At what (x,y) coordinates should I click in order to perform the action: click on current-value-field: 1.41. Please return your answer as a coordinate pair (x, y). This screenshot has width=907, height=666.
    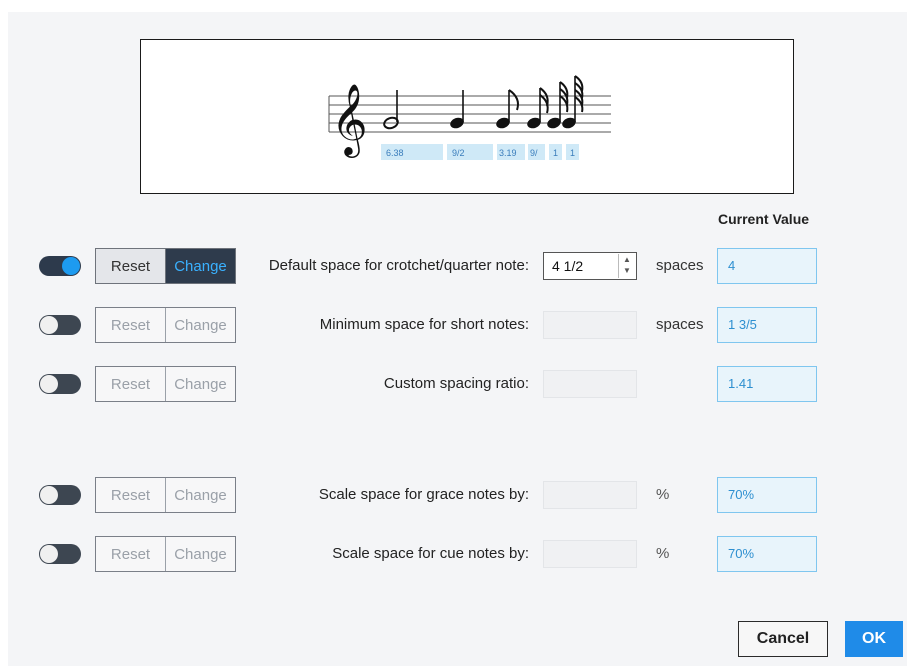
    Looking at the image, I should click on (767, 384).